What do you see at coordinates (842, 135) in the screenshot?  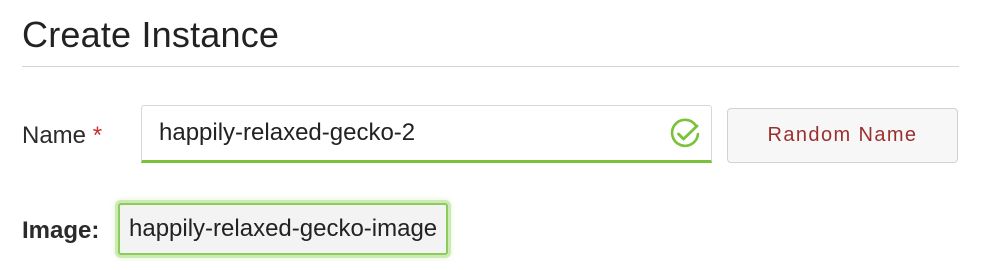 I see `random-name-button: Random Name` at bounding box center [842, 135].